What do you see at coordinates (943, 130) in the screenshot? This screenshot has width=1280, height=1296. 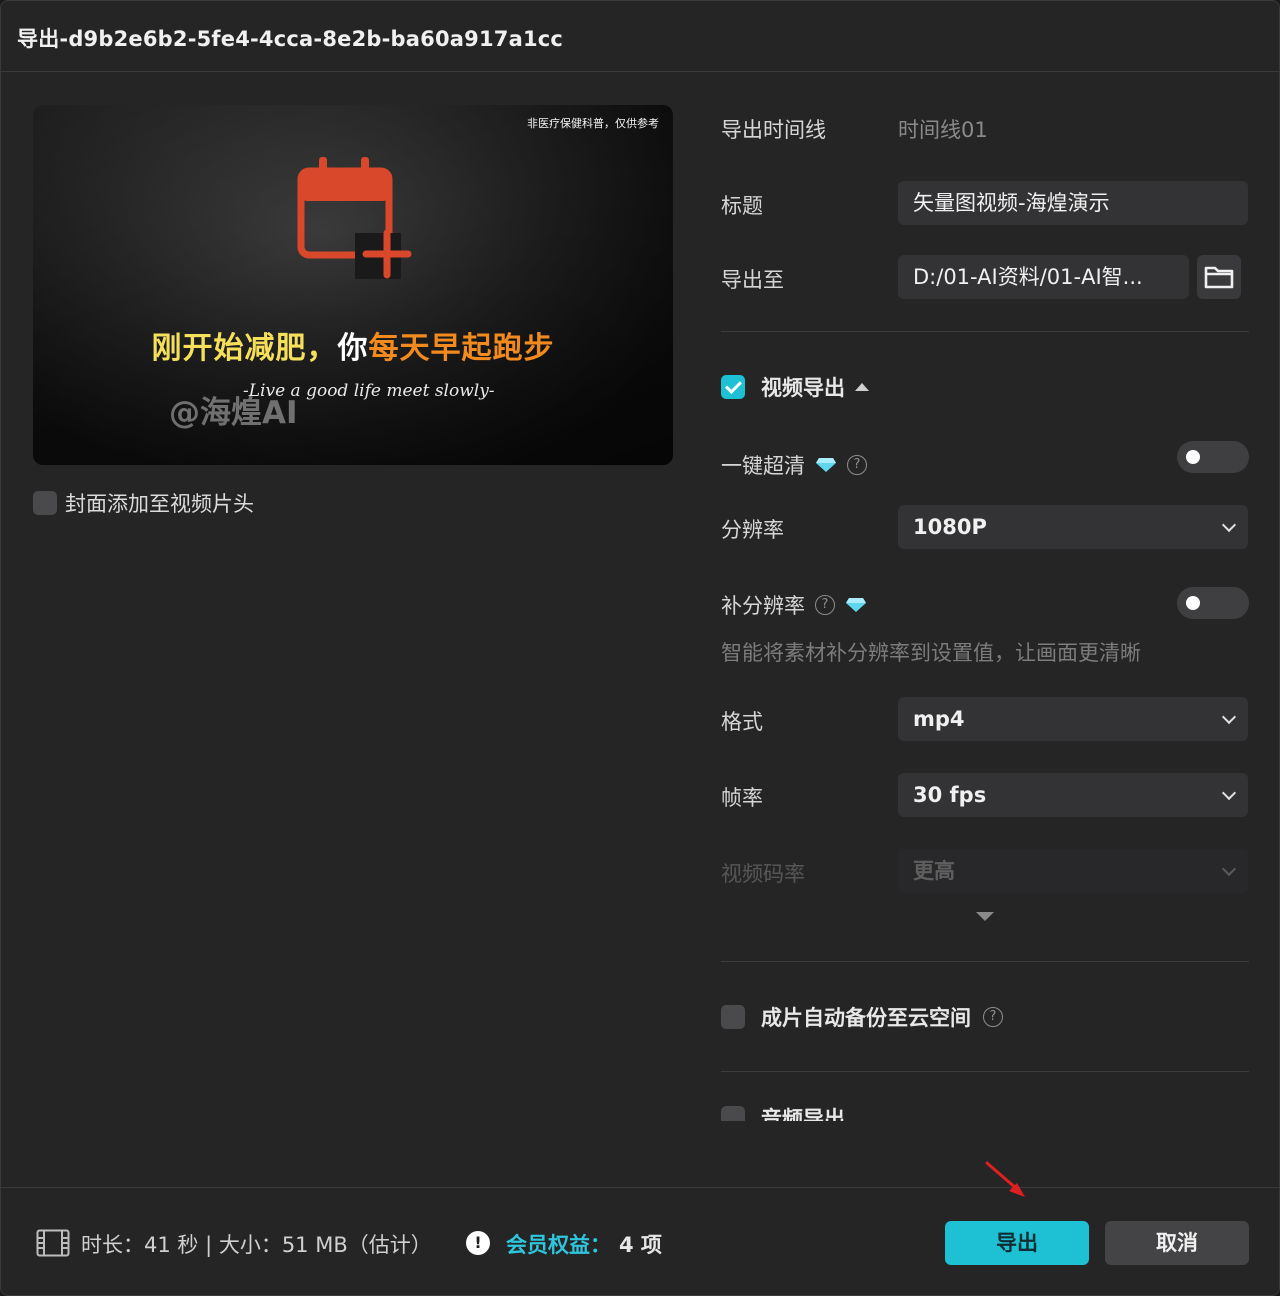 I see `timeline-value: 时间线01` at bounding box center [943, 130].